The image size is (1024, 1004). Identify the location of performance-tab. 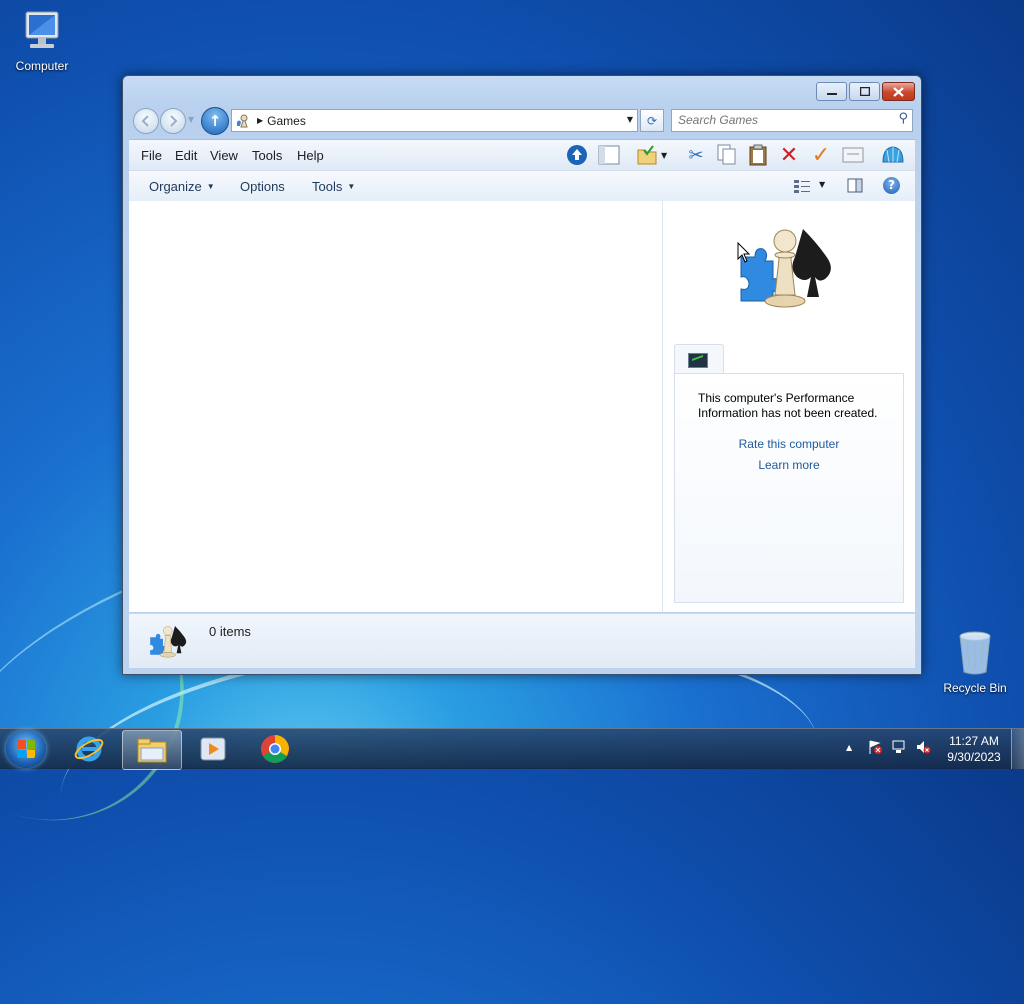
(699, 359).